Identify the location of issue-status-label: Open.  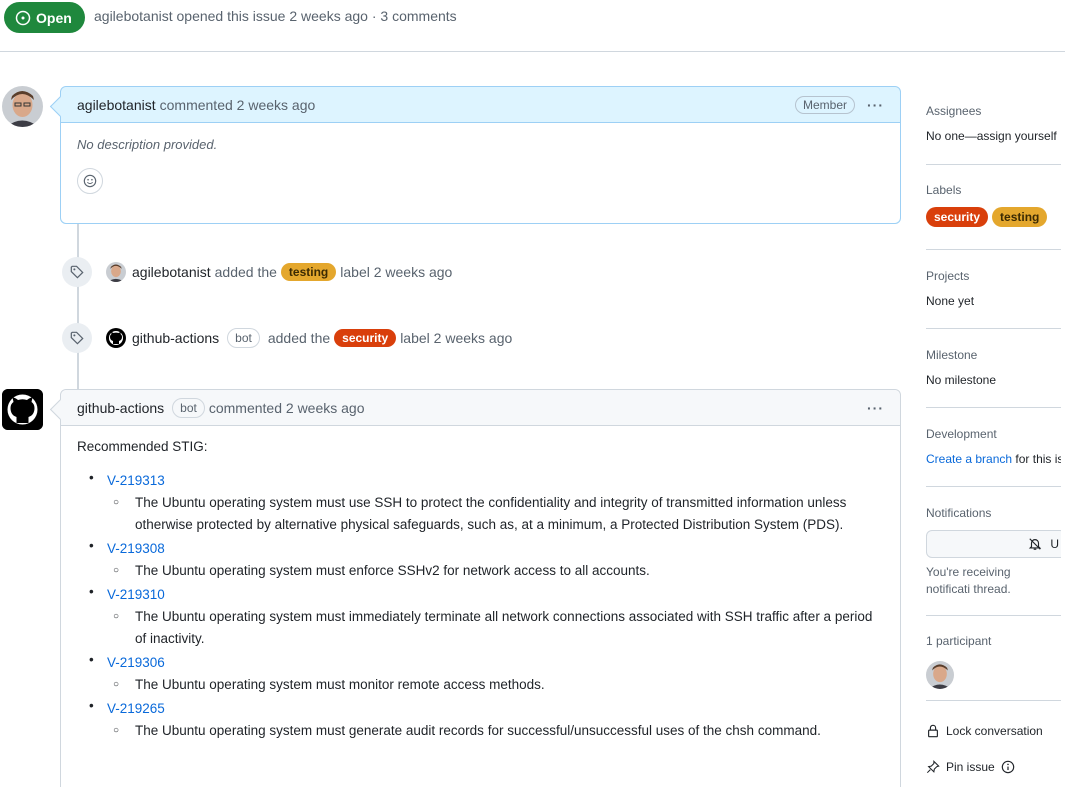
(54, 17).